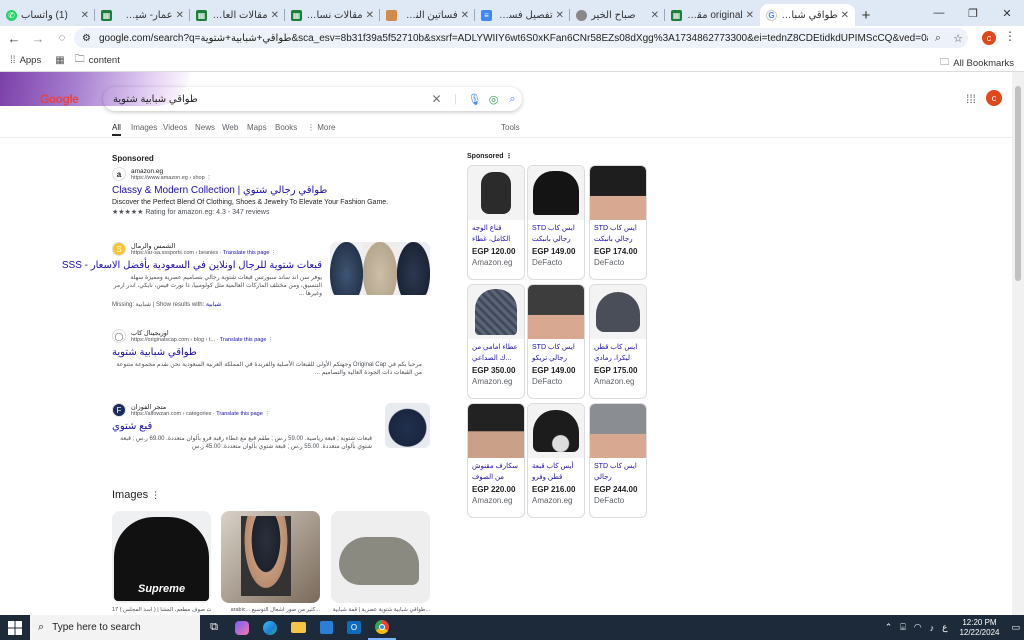  I want to click on missing-term-link: شبابية, so click(213, 305).